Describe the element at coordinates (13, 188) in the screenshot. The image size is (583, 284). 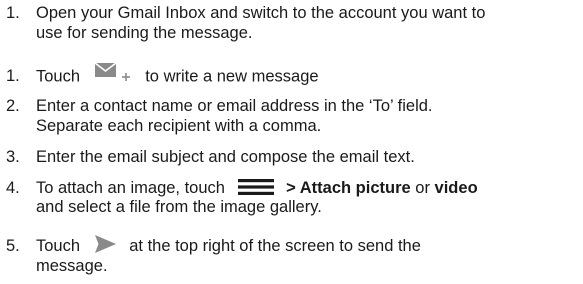
I see `step-number: 4.` at that location.